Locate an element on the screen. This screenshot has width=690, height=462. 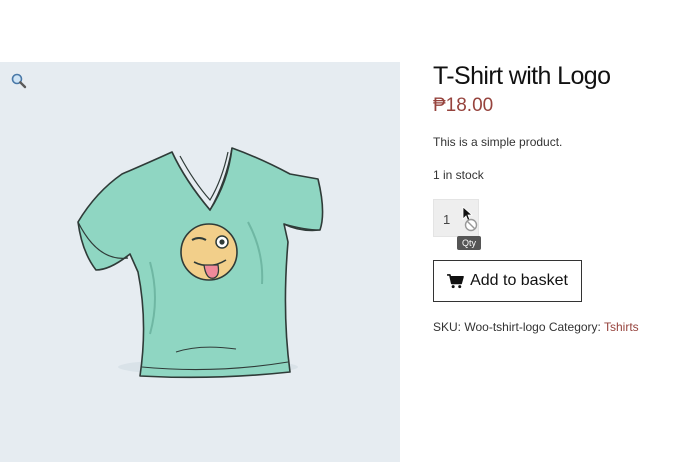
category-link: Tshirts is located at coordinates (621, 327).